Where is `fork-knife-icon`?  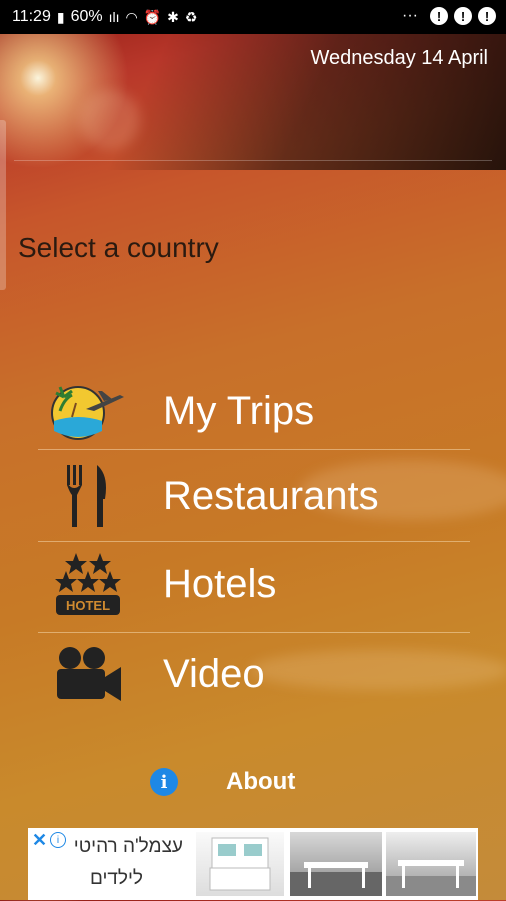 fork-knife-icon is located at coordinates (88, 496).